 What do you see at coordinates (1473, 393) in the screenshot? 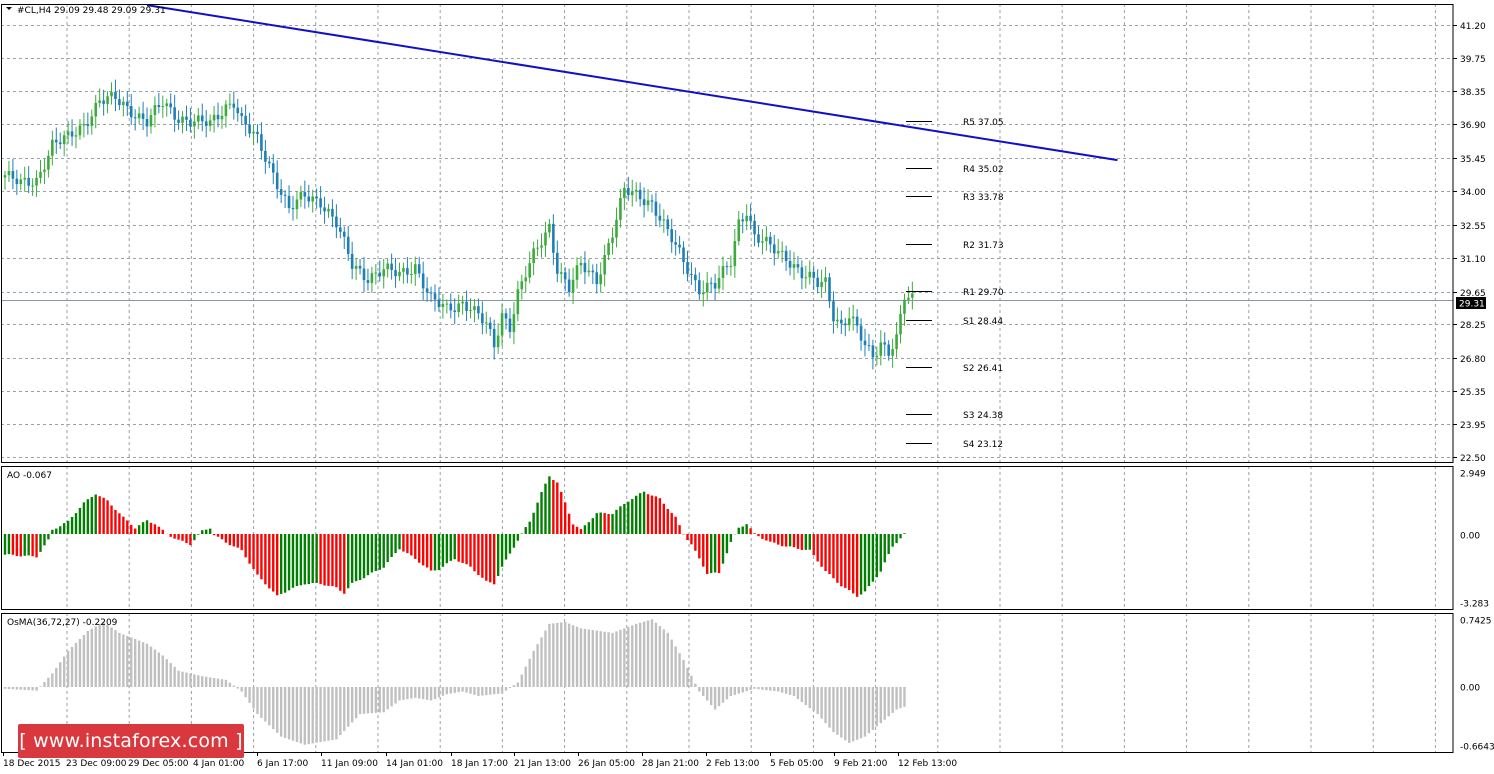
I see `price-tick-label: 25.35` at bounding box center [1473, 393].